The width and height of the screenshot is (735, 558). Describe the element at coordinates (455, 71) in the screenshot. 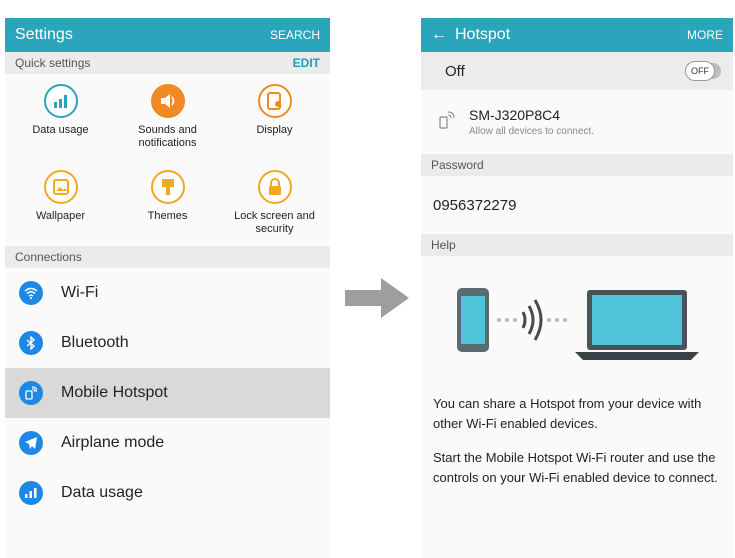

I see `toggle-label: Off` at that location.